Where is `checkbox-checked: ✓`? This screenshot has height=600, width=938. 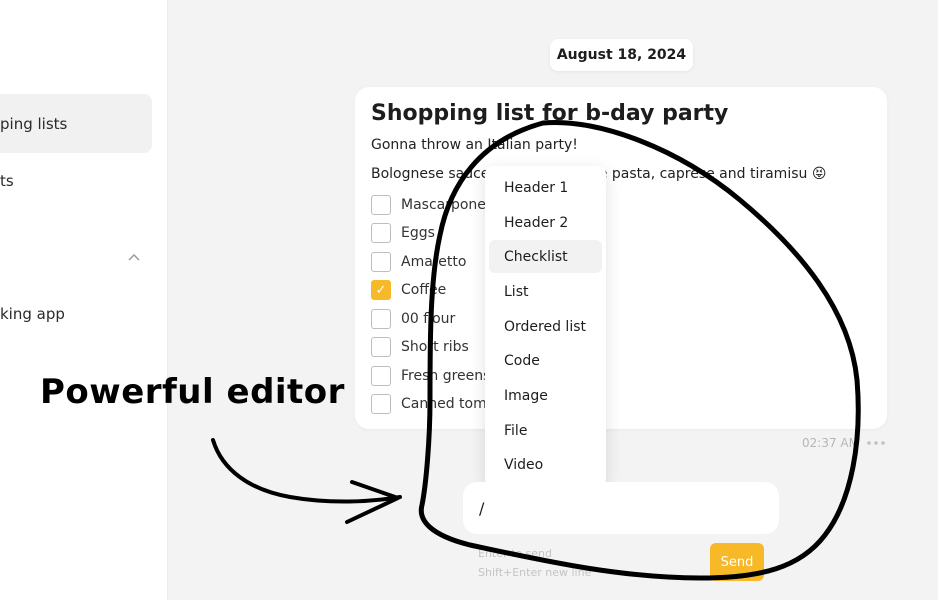 checkbox-checked: ✓ is located at coordinates (381, 290).